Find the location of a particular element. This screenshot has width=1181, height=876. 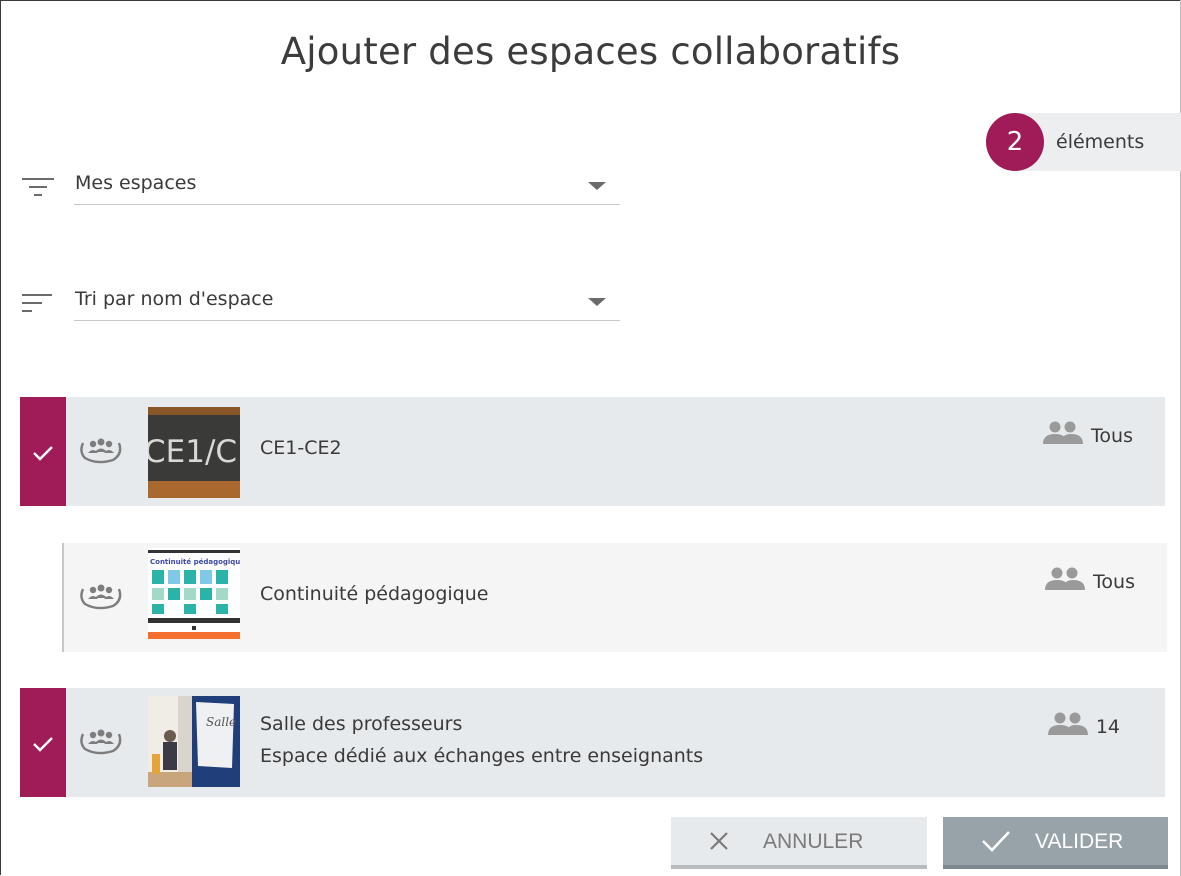

close-icon is located at coordinates (719, 841).